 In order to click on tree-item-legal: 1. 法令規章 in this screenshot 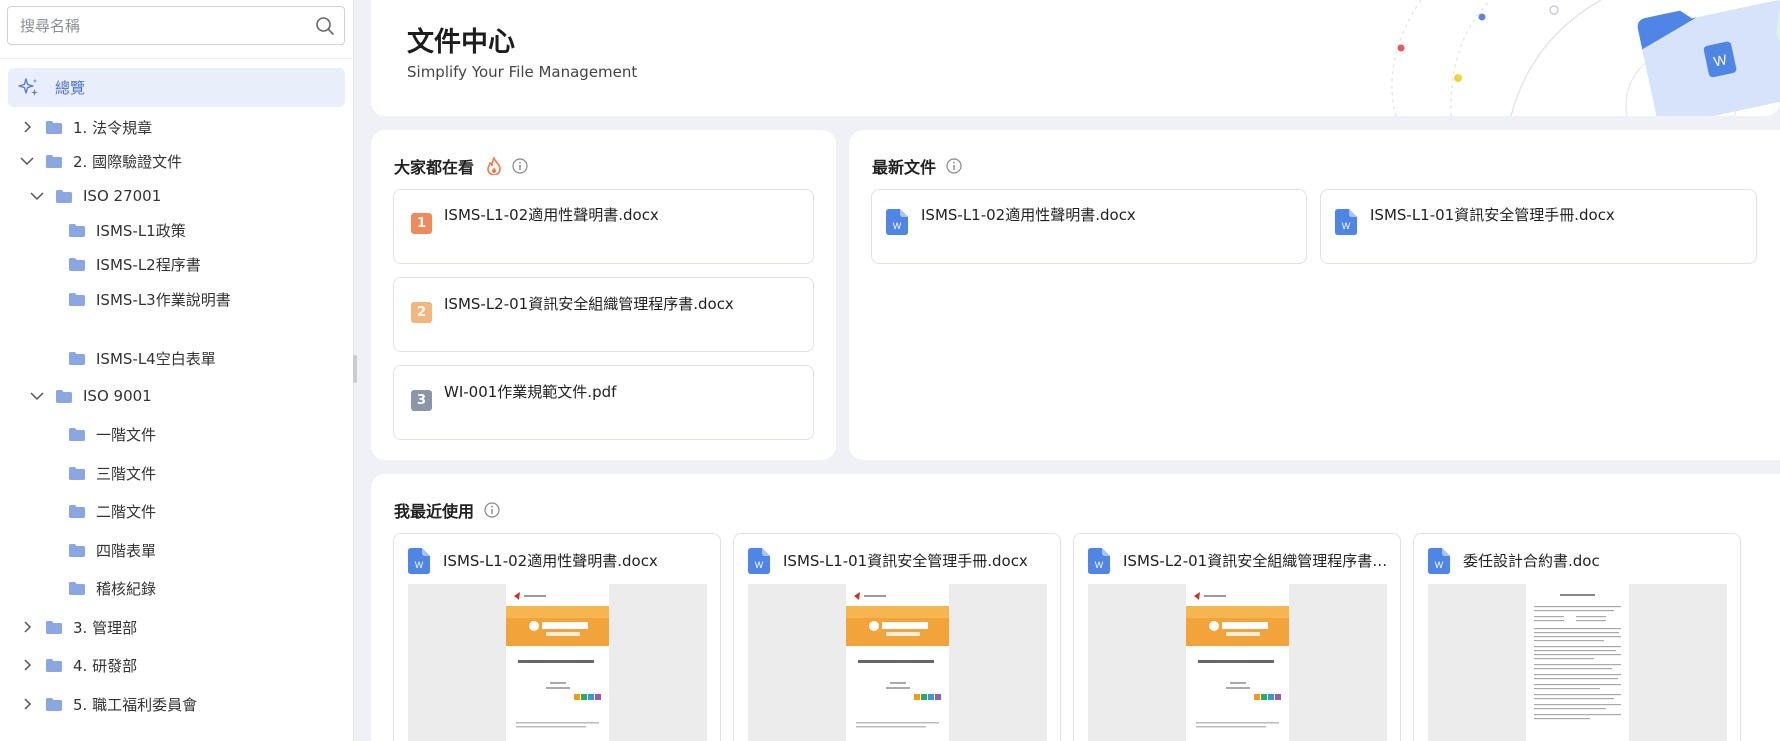, I will do `click(85, 127)`.